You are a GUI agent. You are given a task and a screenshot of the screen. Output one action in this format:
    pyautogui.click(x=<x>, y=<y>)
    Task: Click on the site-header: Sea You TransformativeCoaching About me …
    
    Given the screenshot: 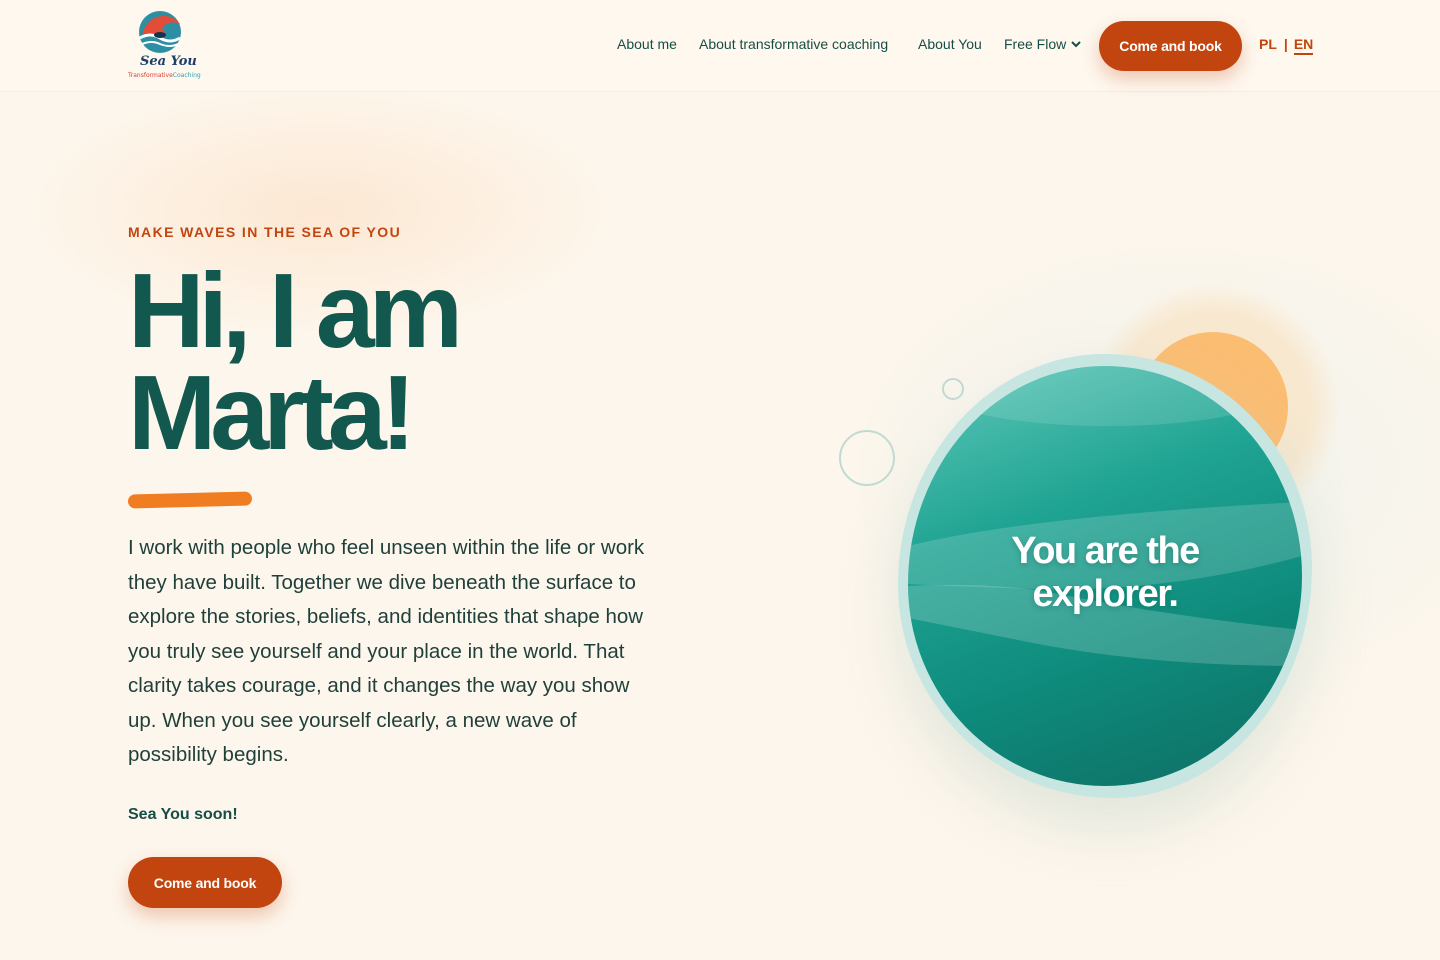 What is the action you would take?
    pyautogui.click(x=720, y=46)
    